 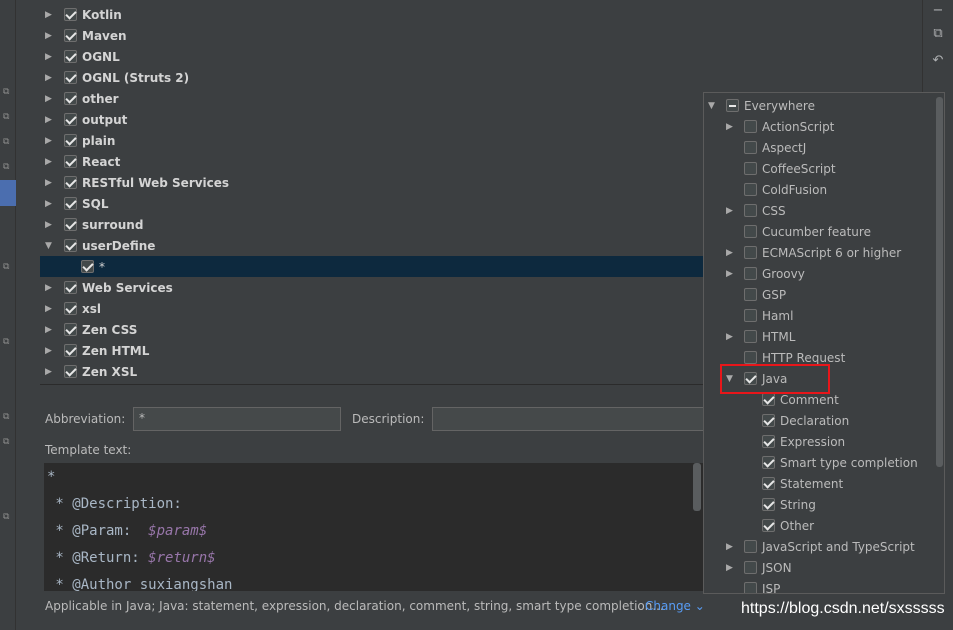 I want to click on minus-icon: −, so click(x=938, y=11).